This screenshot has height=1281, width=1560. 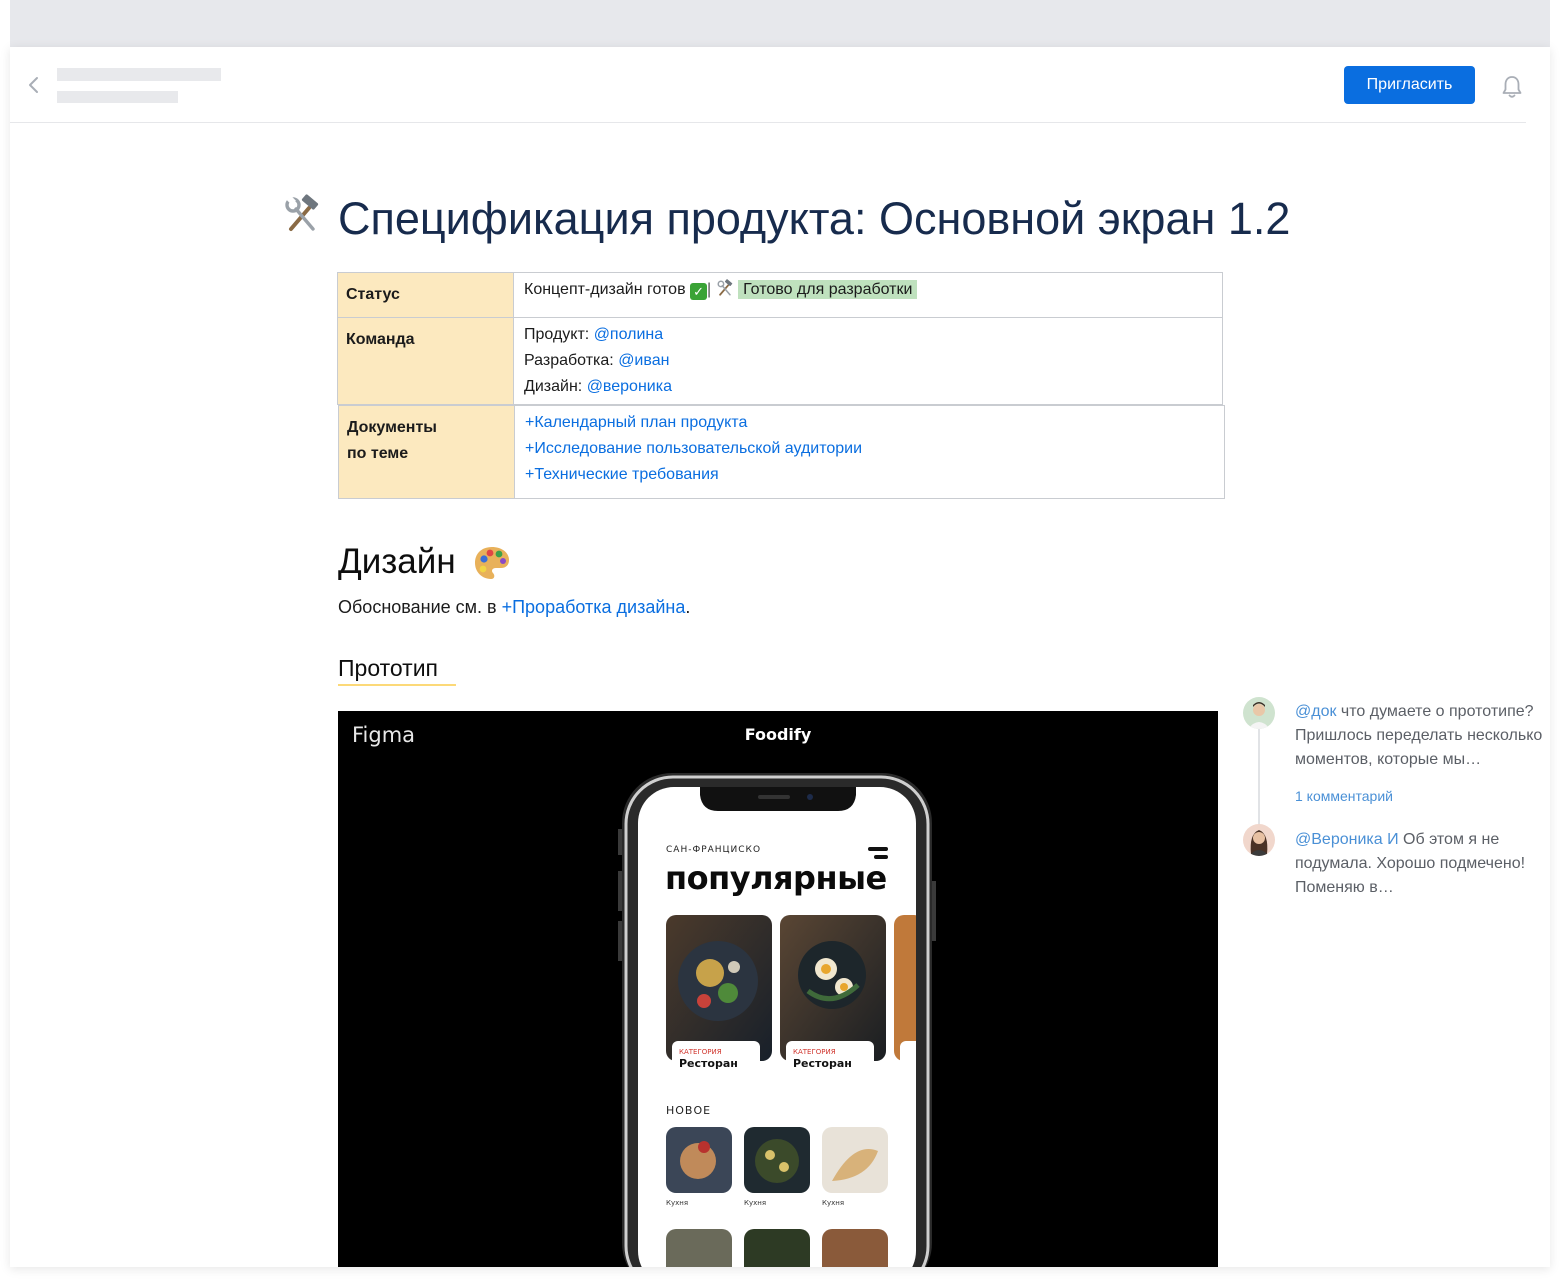 What do you see at coordinates (139, 74) in the screenshot?
I see `breadcrumb-placeholder` at bounding box center [139, 74].